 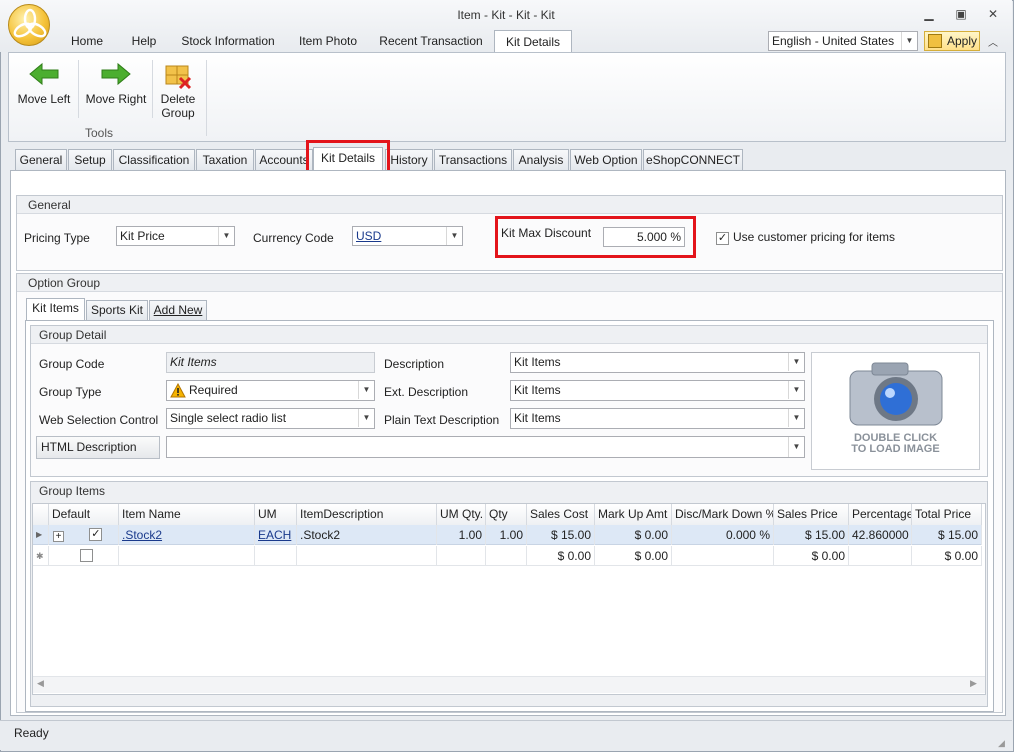 What do you see at coordinates (606, 159) in the screenshot?
I see `tab-web-option: Web Option` at bounding box center [606, 159].